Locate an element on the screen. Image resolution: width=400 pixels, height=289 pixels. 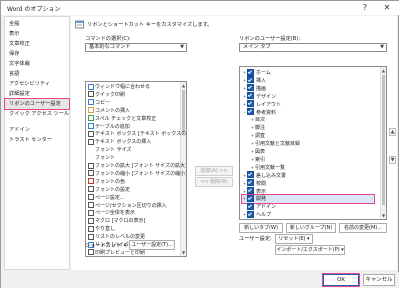
nav-item: 詳細設定 is located at coordinates (37, 94).